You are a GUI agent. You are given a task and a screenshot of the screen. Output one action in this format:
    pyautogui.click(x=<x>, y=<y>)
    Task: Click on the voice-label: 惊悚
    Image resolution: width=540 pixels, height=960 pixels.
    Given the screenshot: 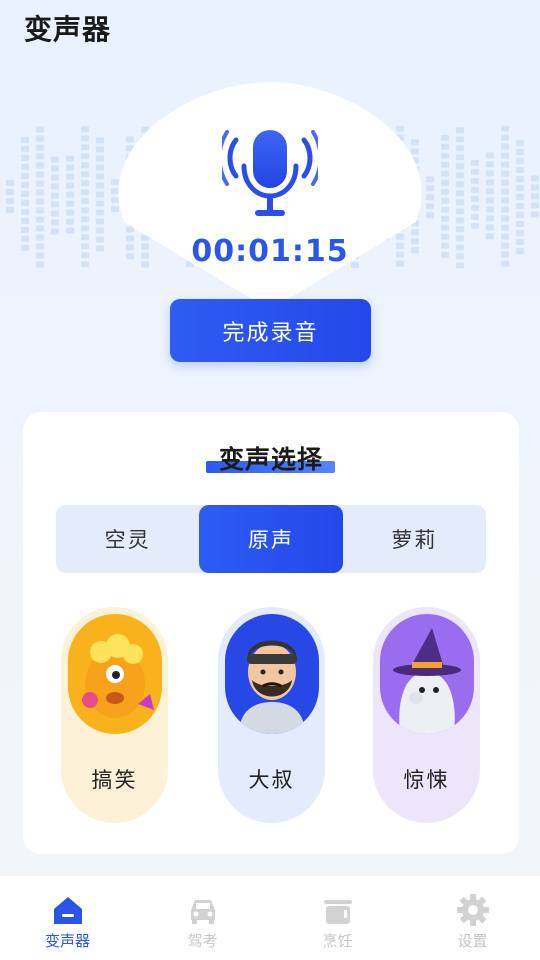 What is the action you would take?
    pyautogui.click(x=426, y=780)
    